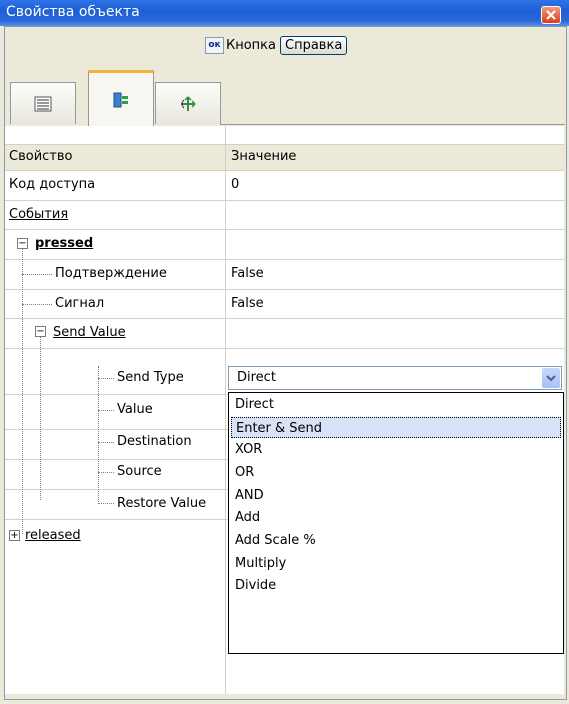  I want to click on send-type-label: Send Type, so click(150, 377).